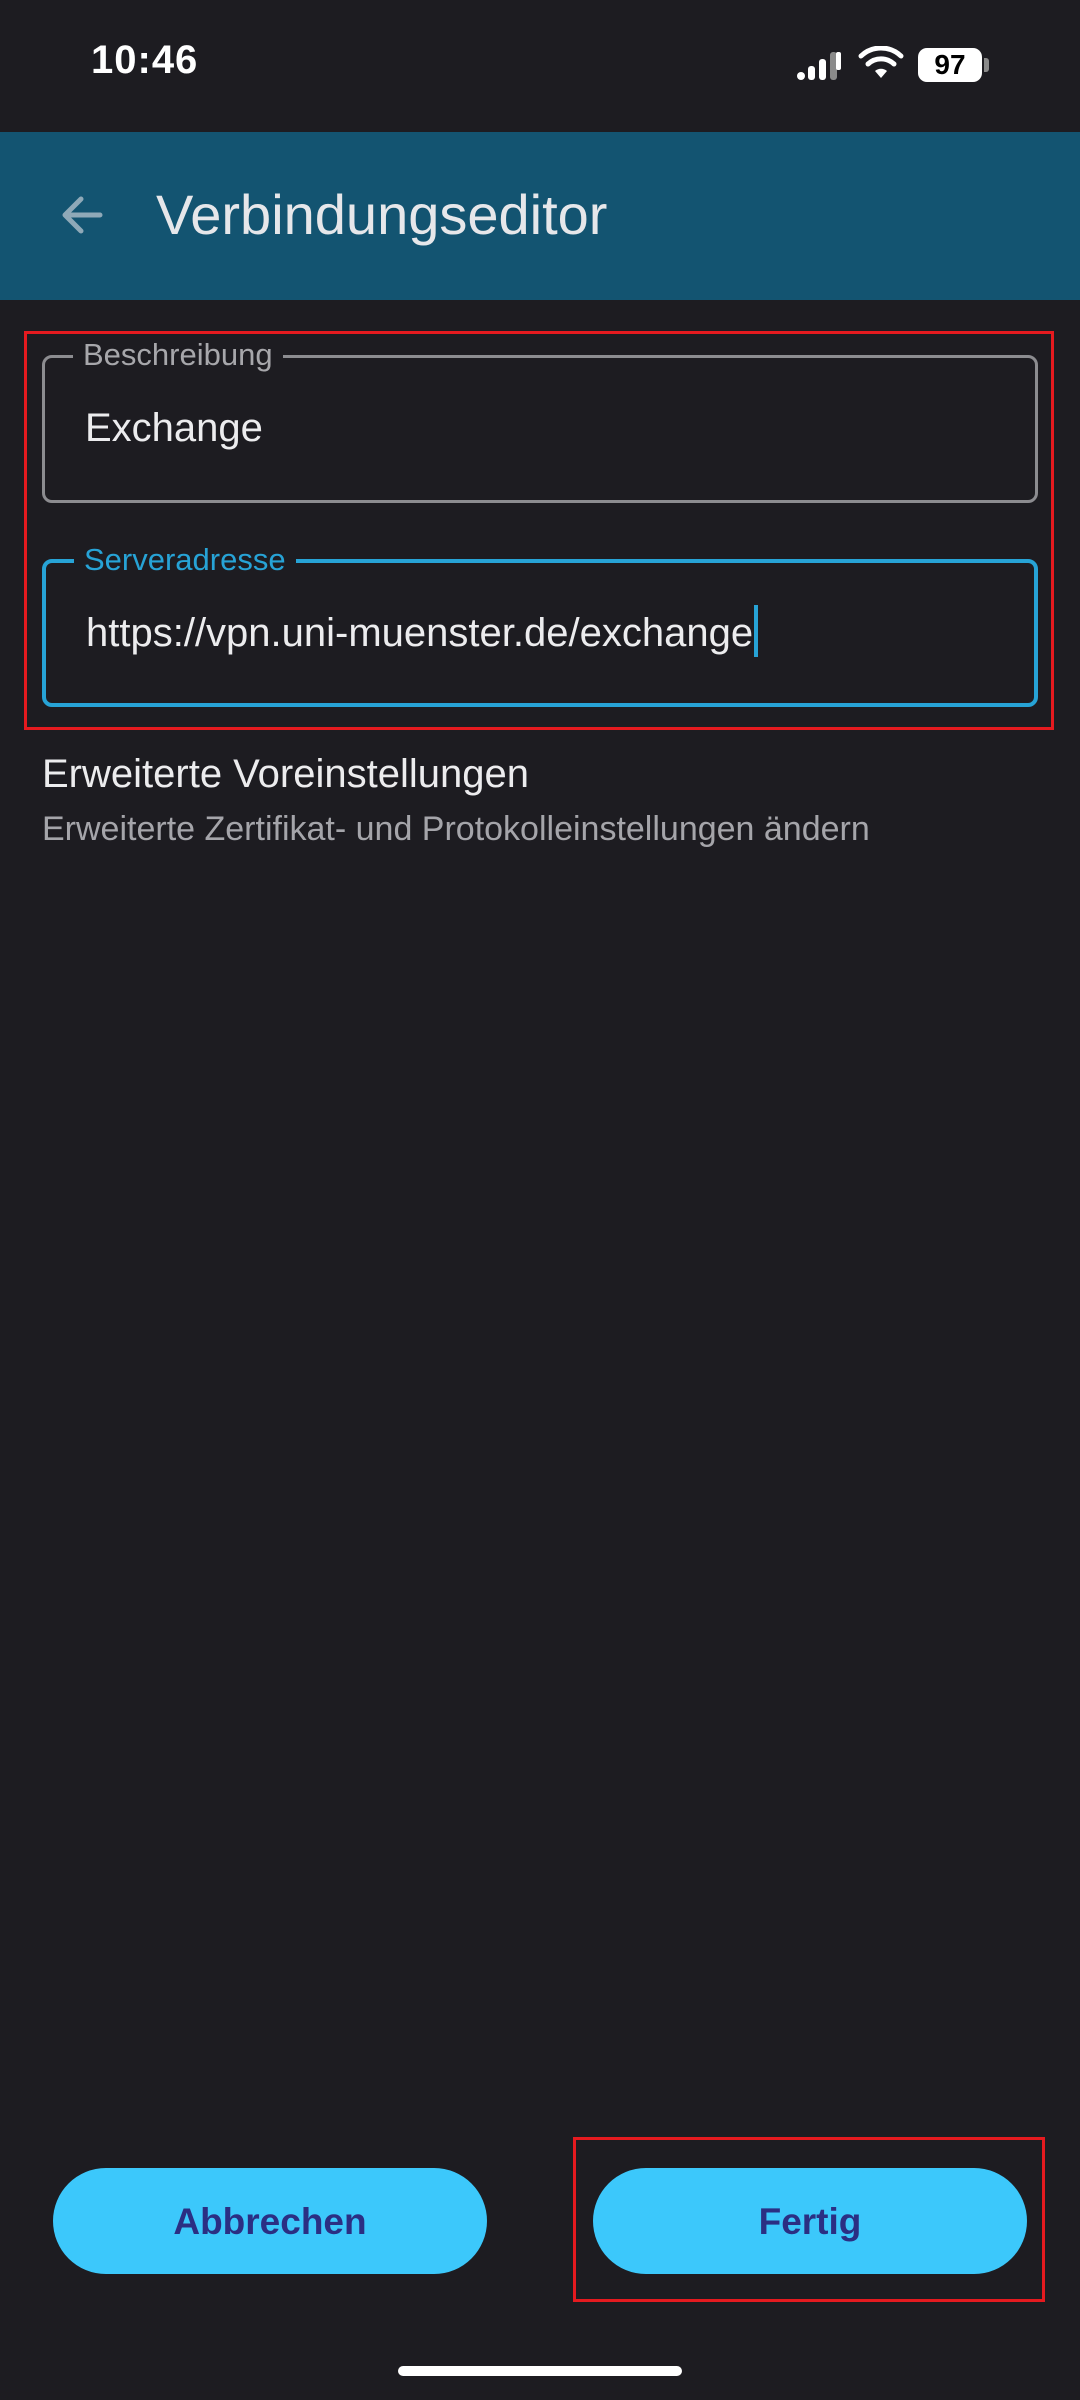 This screenshot has height=2400, width=1080. Describe the element at coordinates (819, 66) in the screenshot. I see `signal-icon` at that location.